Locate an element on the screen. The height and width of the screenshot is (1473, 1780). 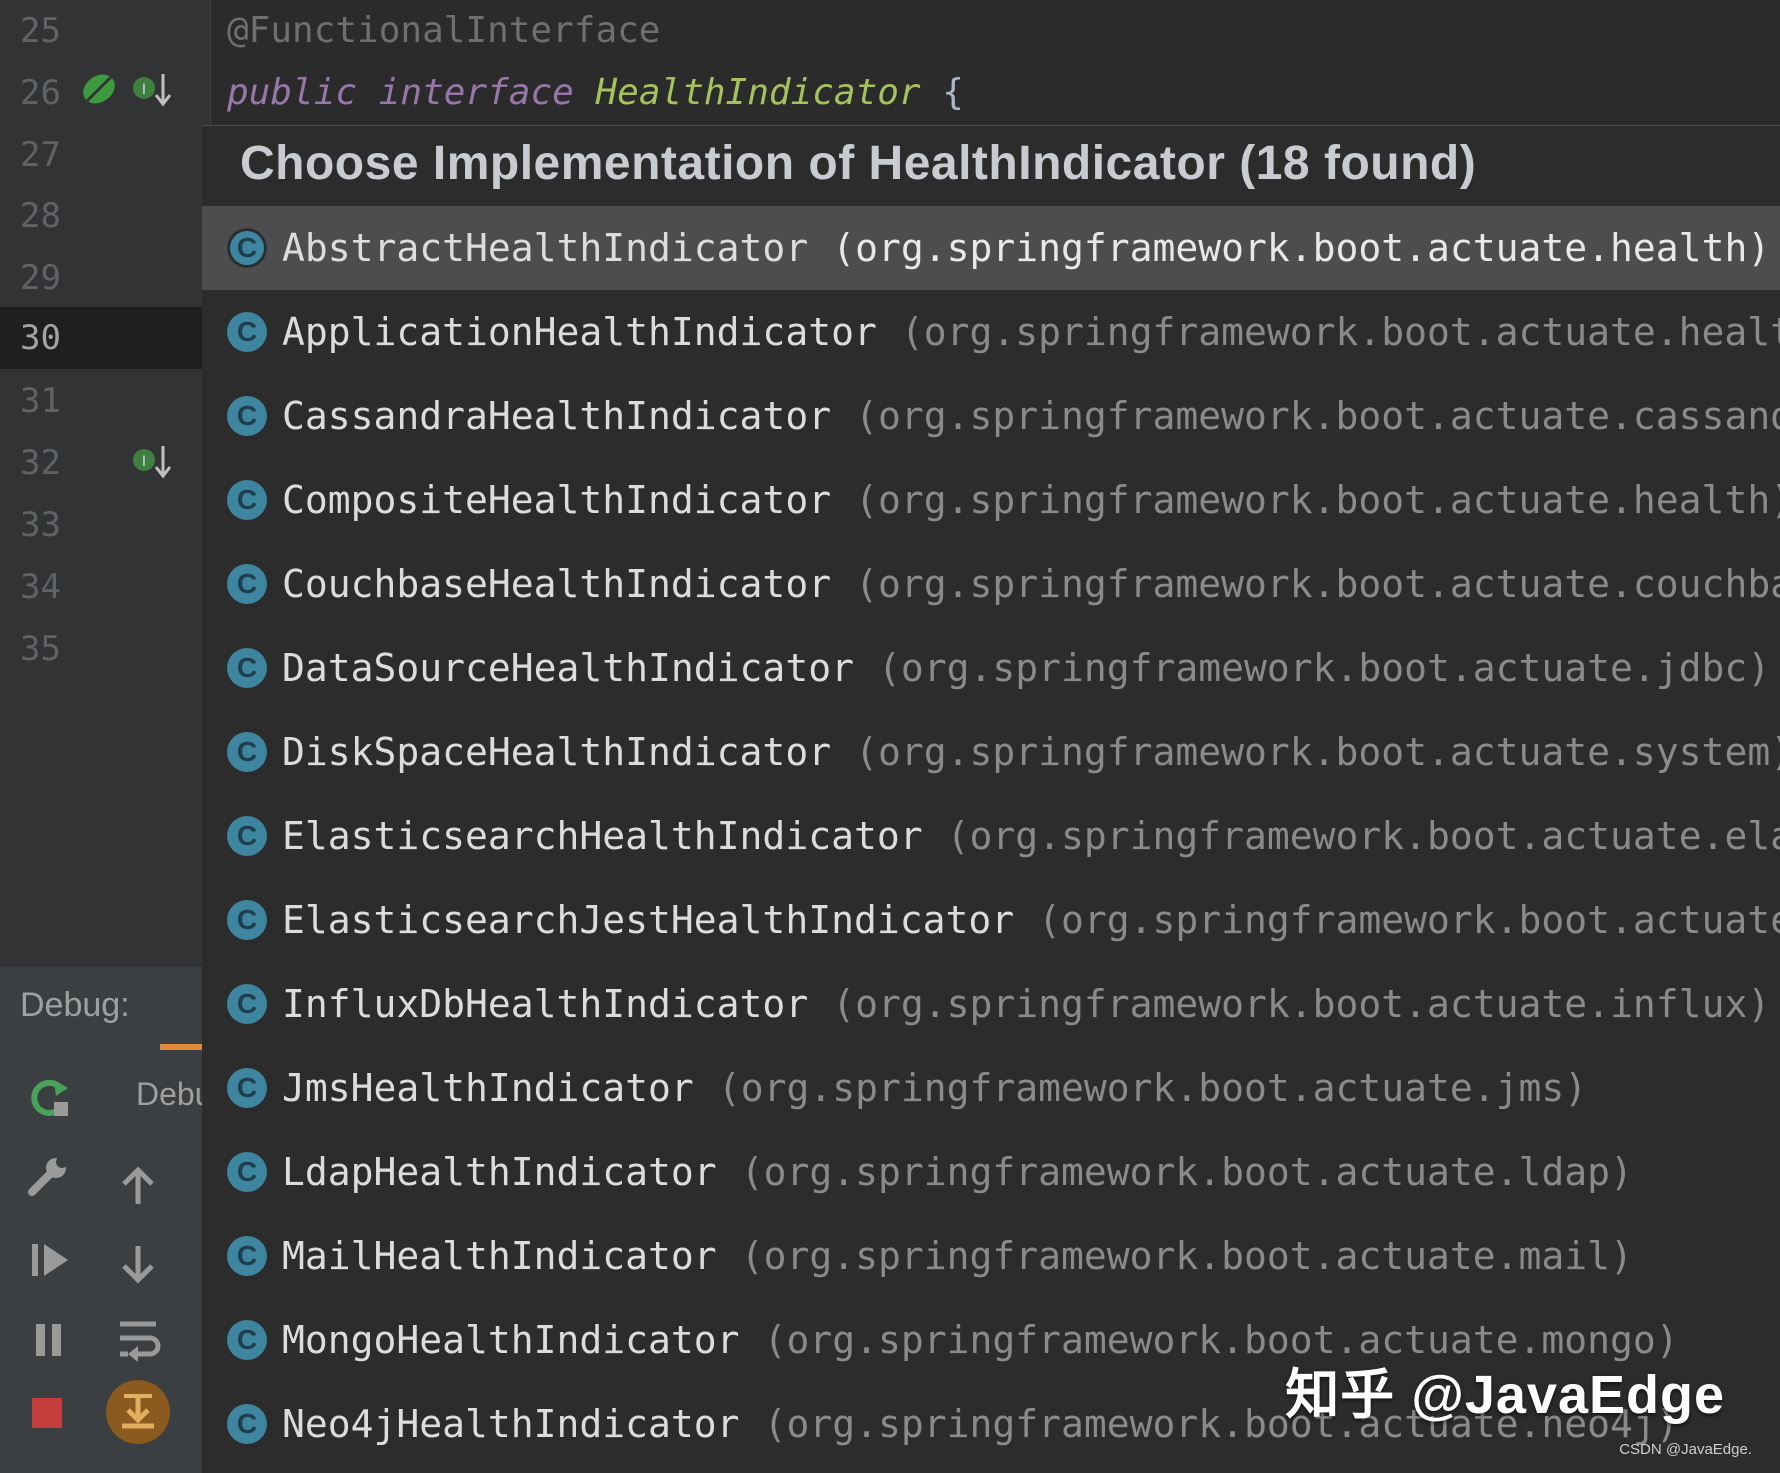
line-number: 32 is located at coordinates (40, 463).